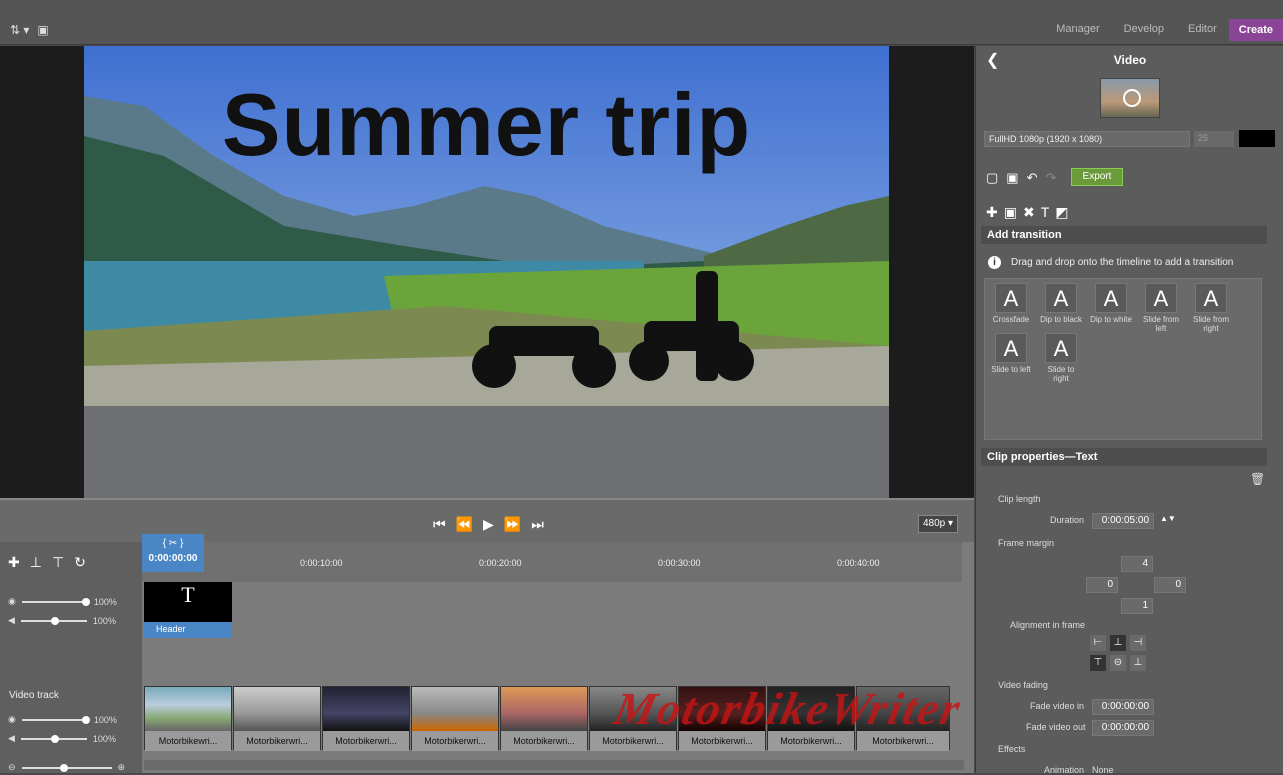  Describe the element at coordinates (1011, 356) in the screenshot. I see `transition-slide-to-left: A Slide to left` at that location.